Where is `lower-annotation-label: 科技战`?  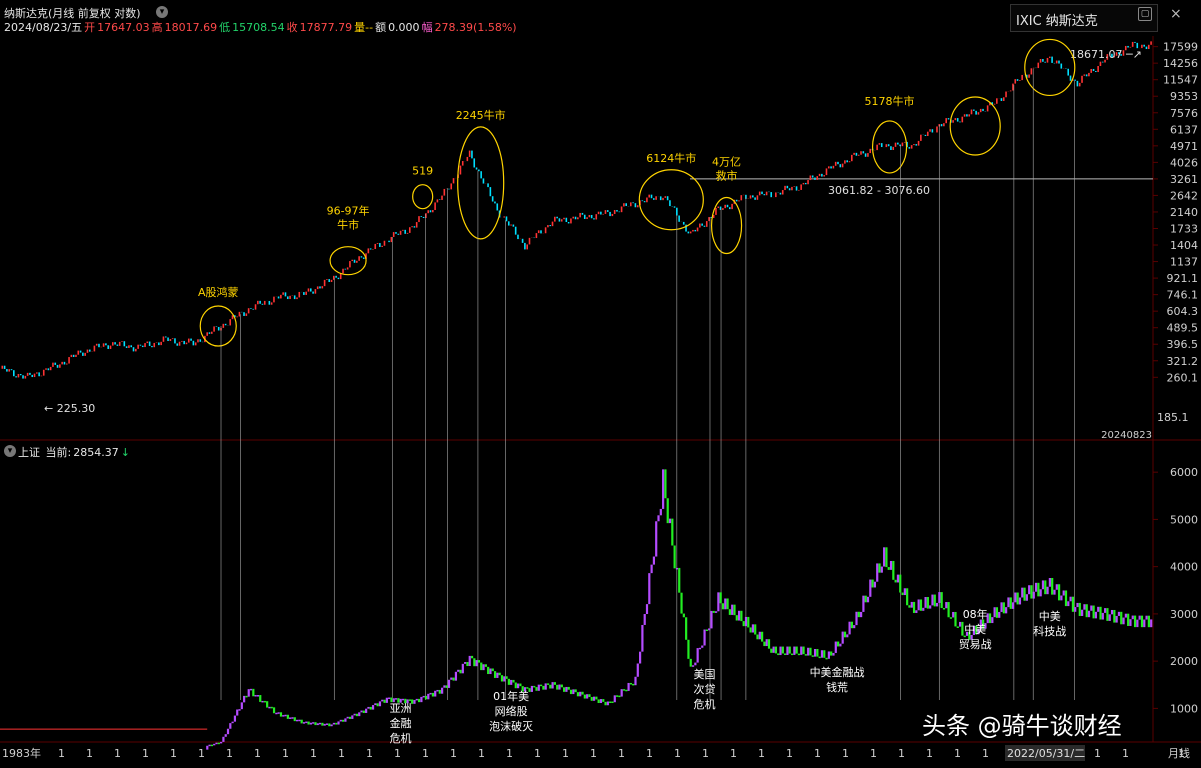 lower-annotation-label: 科技战 is located at coordinates (1049, 631).